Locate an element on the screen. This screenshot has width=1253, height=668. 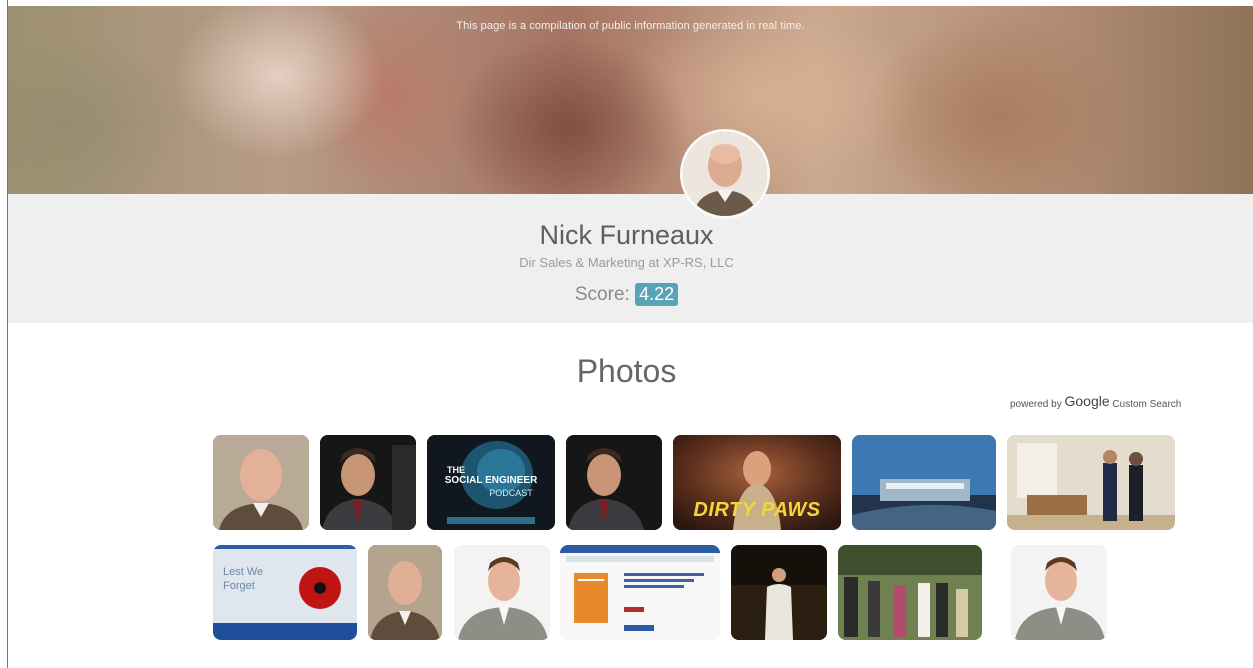
powered-by-google: powered by Google Custom Search is located at coordinates (1095, 401).